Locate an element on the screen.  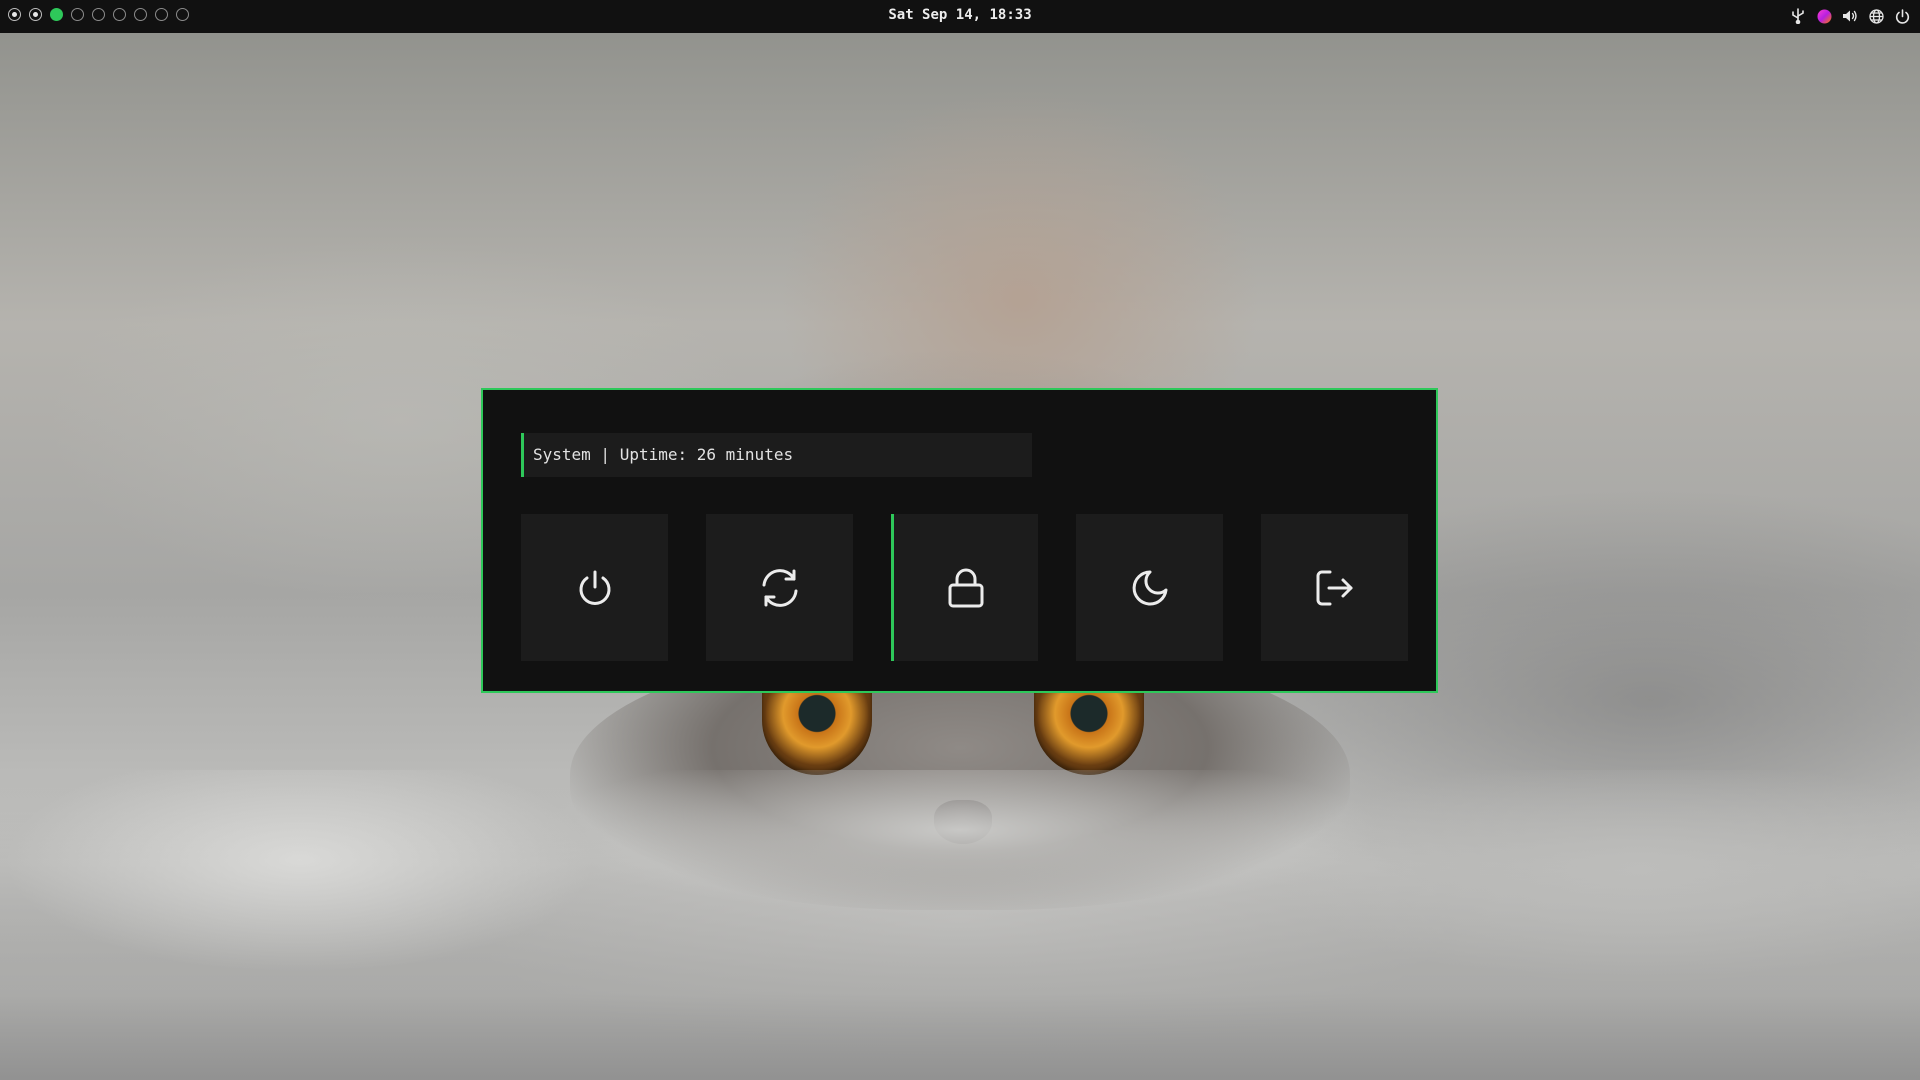
power-menu-prompt: System | Uptime: 26 minutes is located at coordinates (776, 455).